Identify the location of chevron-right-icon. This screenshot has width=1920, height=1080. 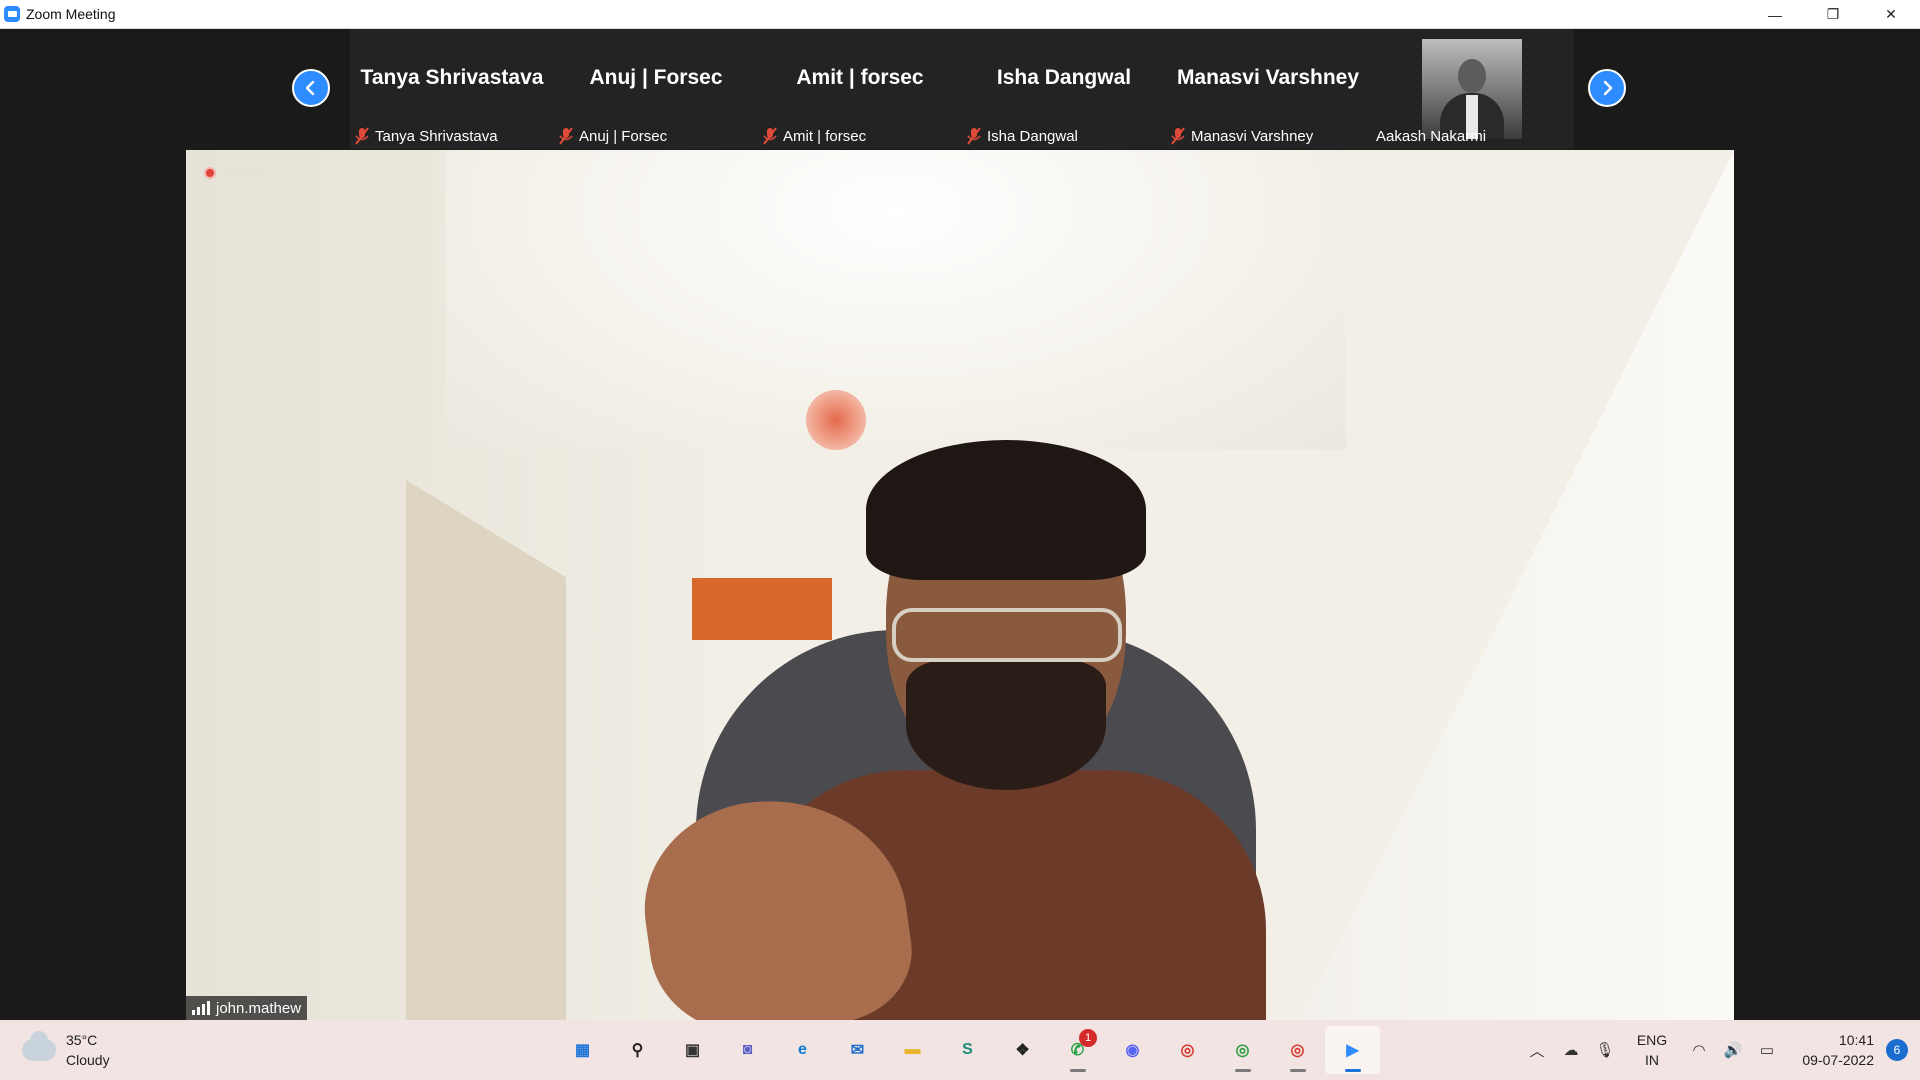
(1608, 88).